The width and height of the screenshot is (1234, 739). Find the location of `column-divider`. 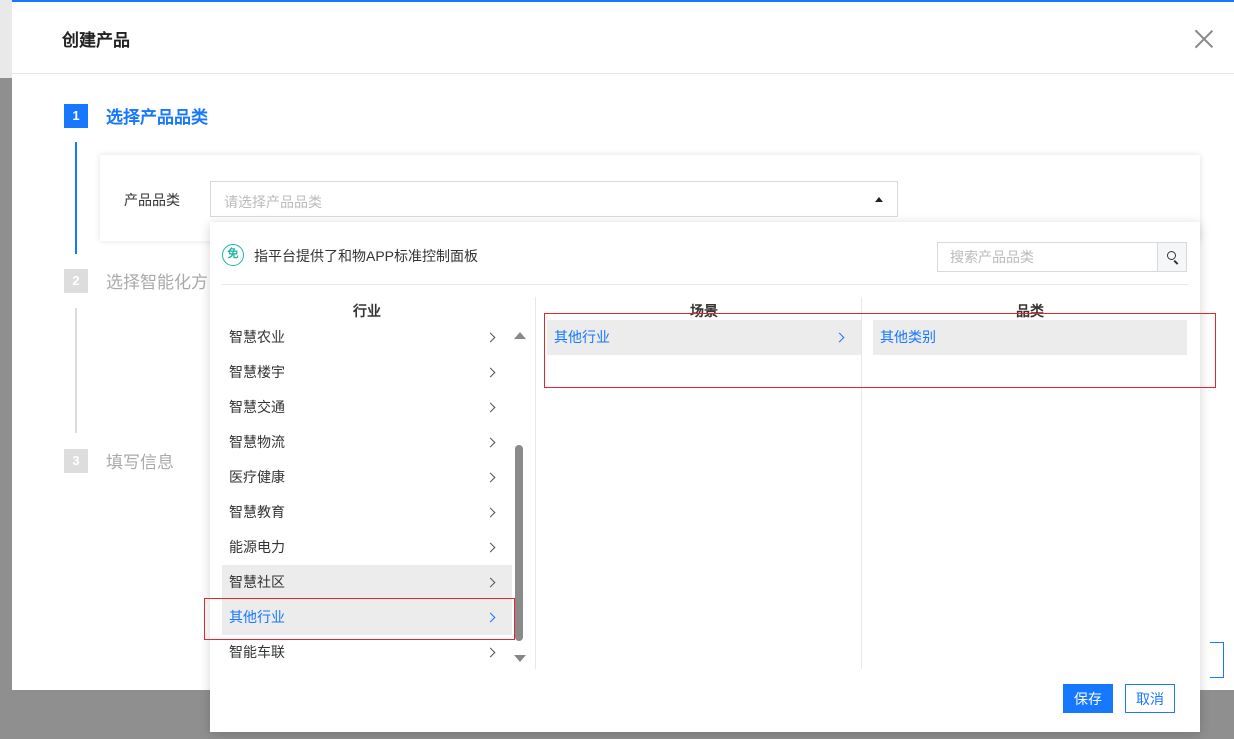

column-divider is located at coordinates (535, 483).